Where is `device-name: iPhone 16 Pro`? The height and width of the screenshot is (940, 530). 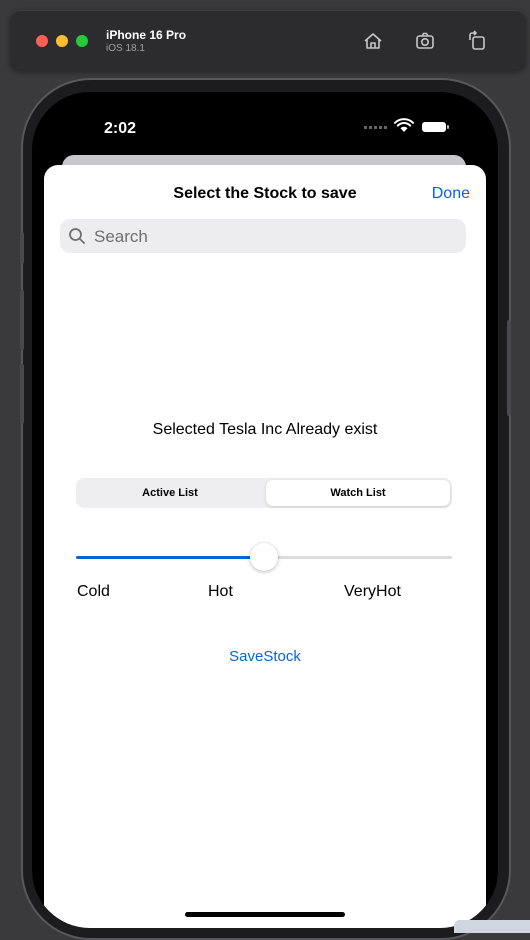
device-name: iPhone 16 Pro is located at coordinates (146, 35).